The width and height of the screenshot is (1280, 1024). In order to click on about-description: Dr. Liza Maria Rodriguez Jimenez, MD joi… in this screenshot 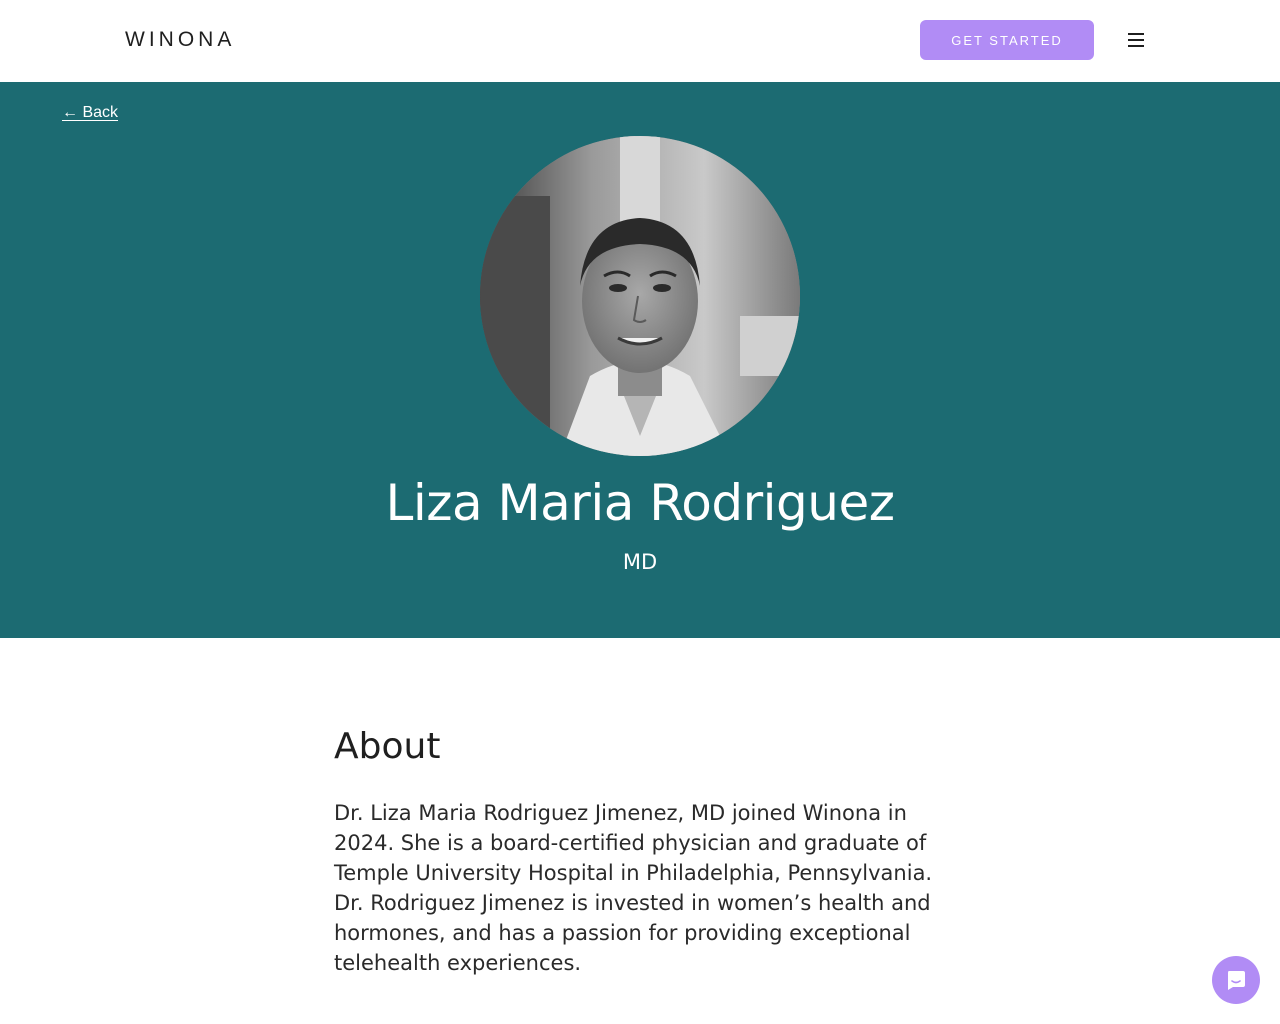, I will do `click(633, 888)`.